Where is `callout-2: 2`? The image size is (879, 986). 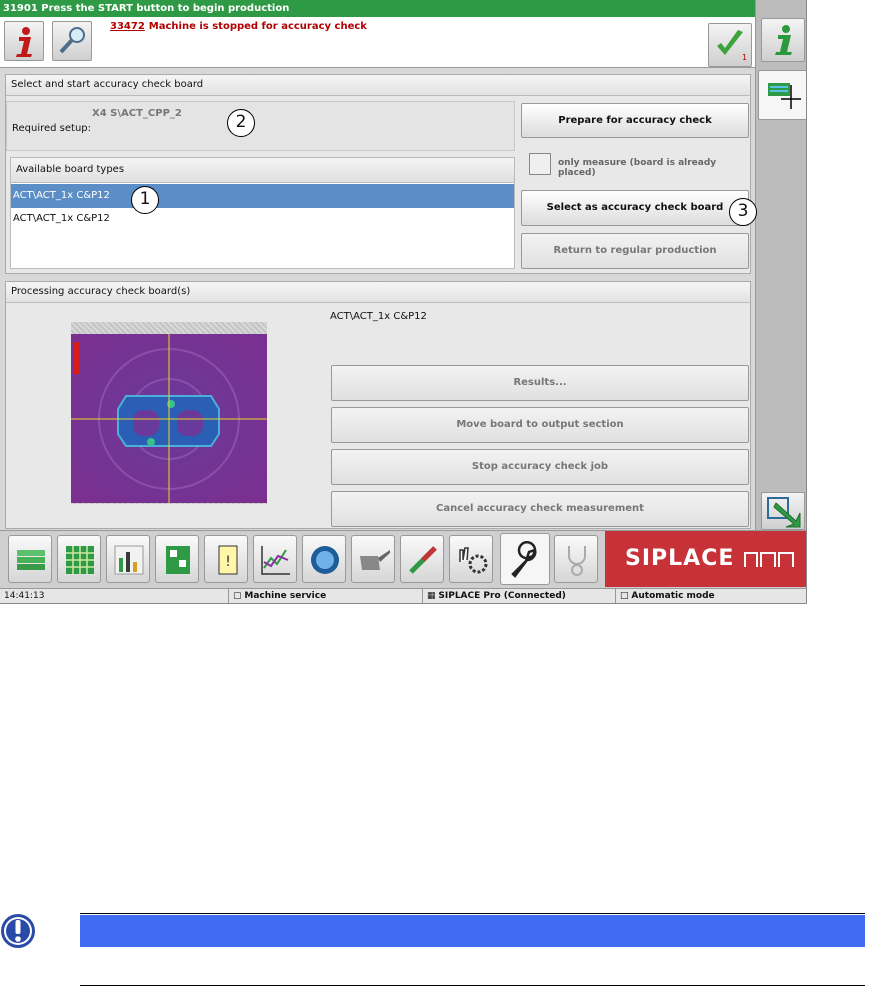 callout-2: 2 is located at coordinates (241, 123).